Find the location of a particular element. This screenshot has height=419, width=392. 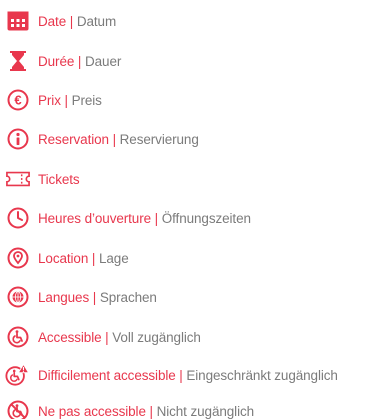

wheelchair-icon is located at coordinates (18, 337).